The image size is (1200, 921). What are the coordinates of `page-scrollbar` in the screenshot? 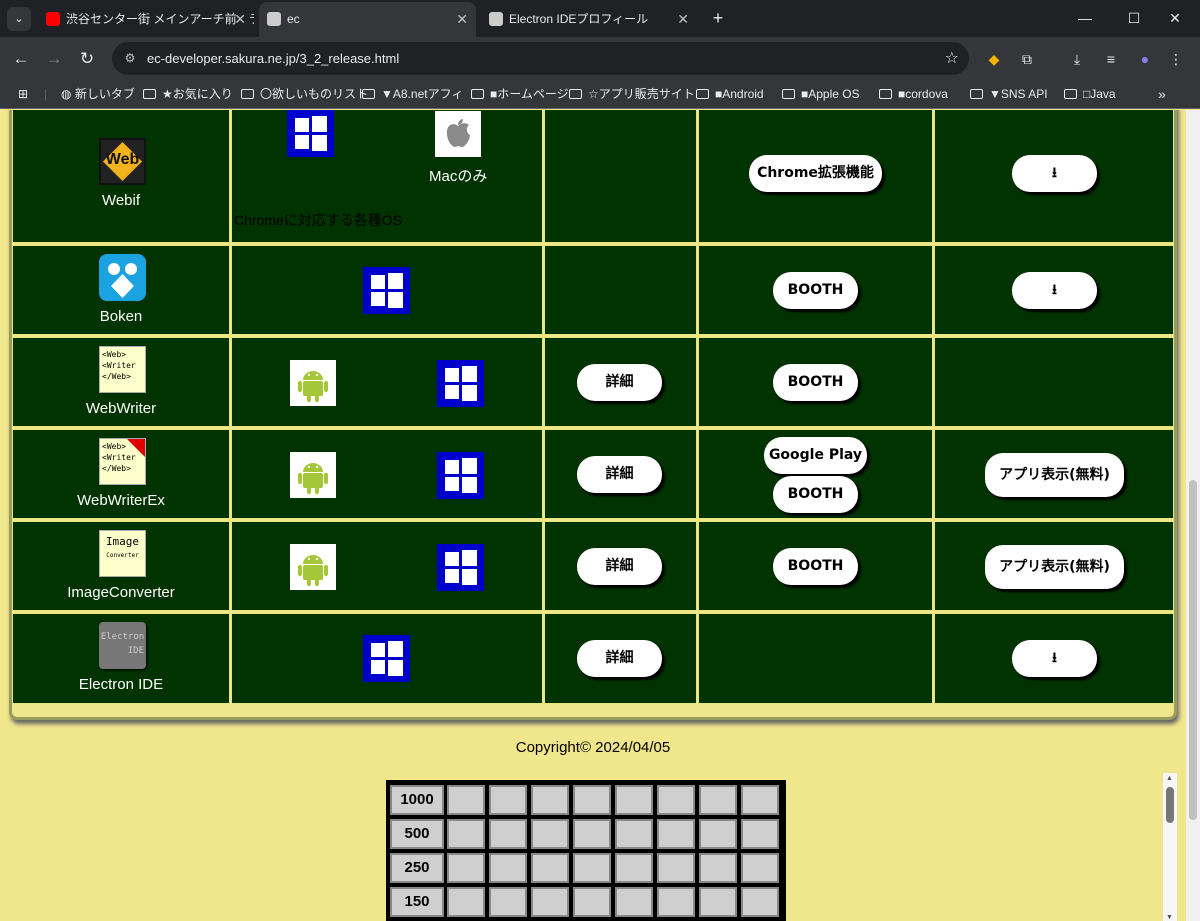 It's located at (1193, 515).